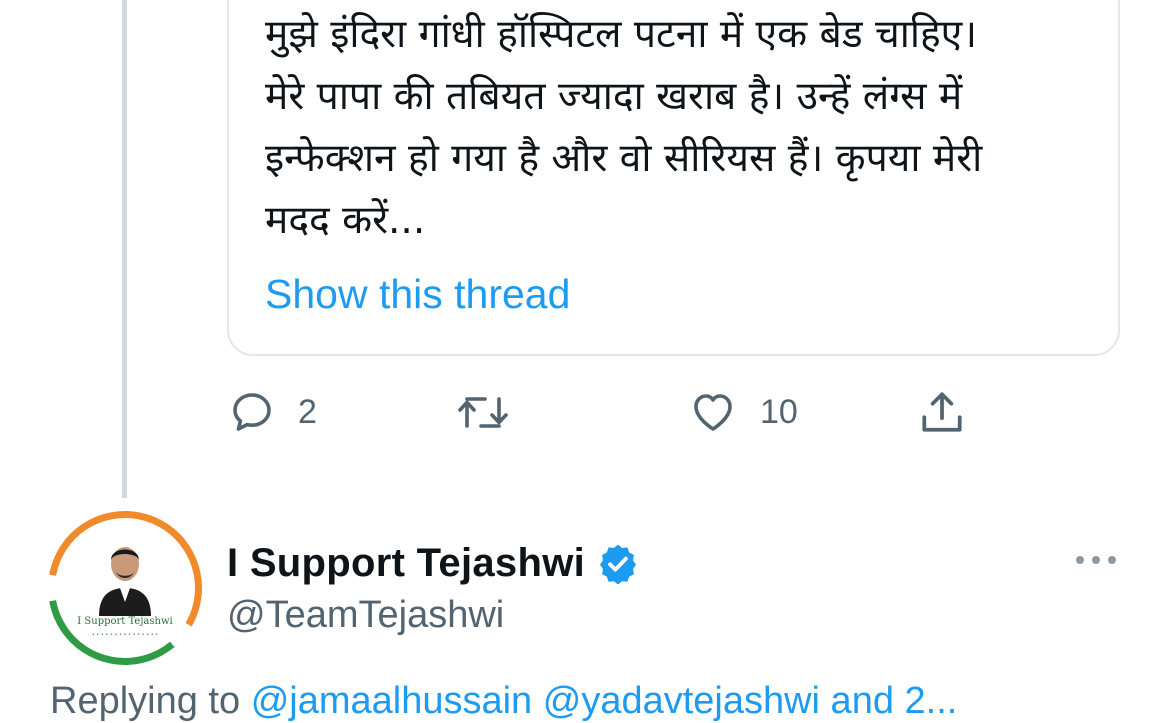 The height and width of the screenshot is (723, 1170). Describe the element at coordinates (417, 294) in the screenshot. I see `show-thread-link: Show this thread` at that location.